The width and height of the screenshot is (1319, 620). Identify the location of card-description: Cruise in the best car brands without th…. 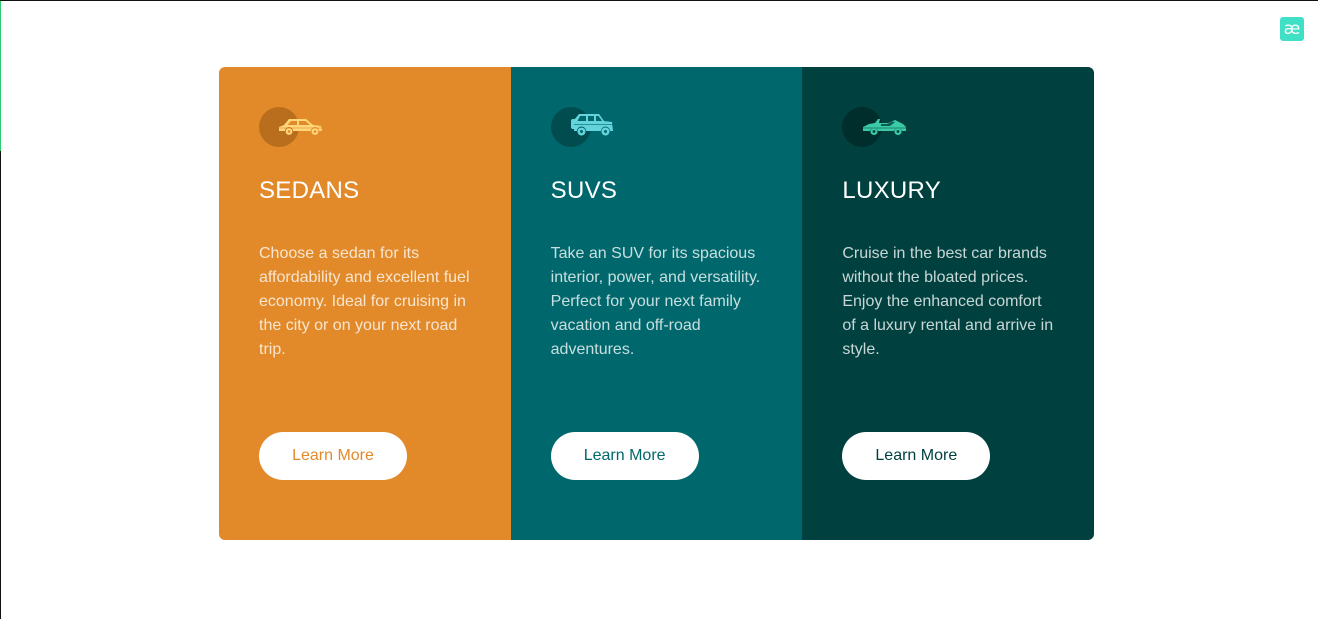
(948, 301).